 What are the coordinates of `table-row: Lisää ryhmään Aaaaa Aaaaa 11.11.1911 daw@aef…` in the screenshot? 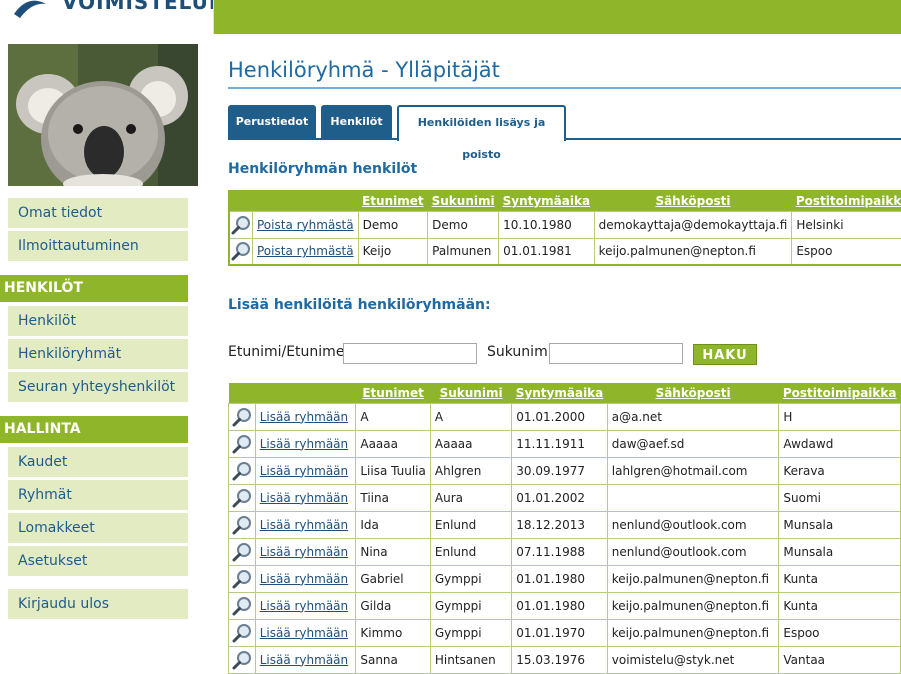 It's located at (564, 443).